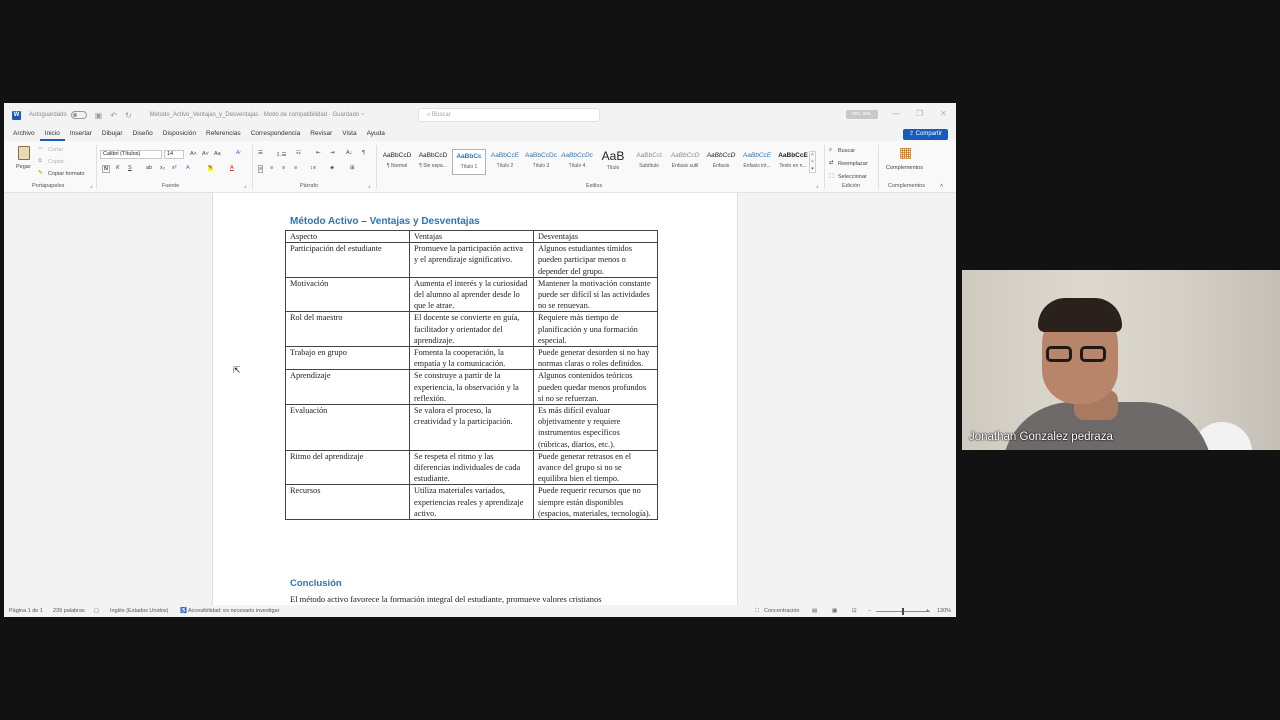 The height and width of the screenshot is (720, 1280). Describe the element at coordinates (26, 611) in the screenshot. I see `page-count: Página 1 de 1` at that location.